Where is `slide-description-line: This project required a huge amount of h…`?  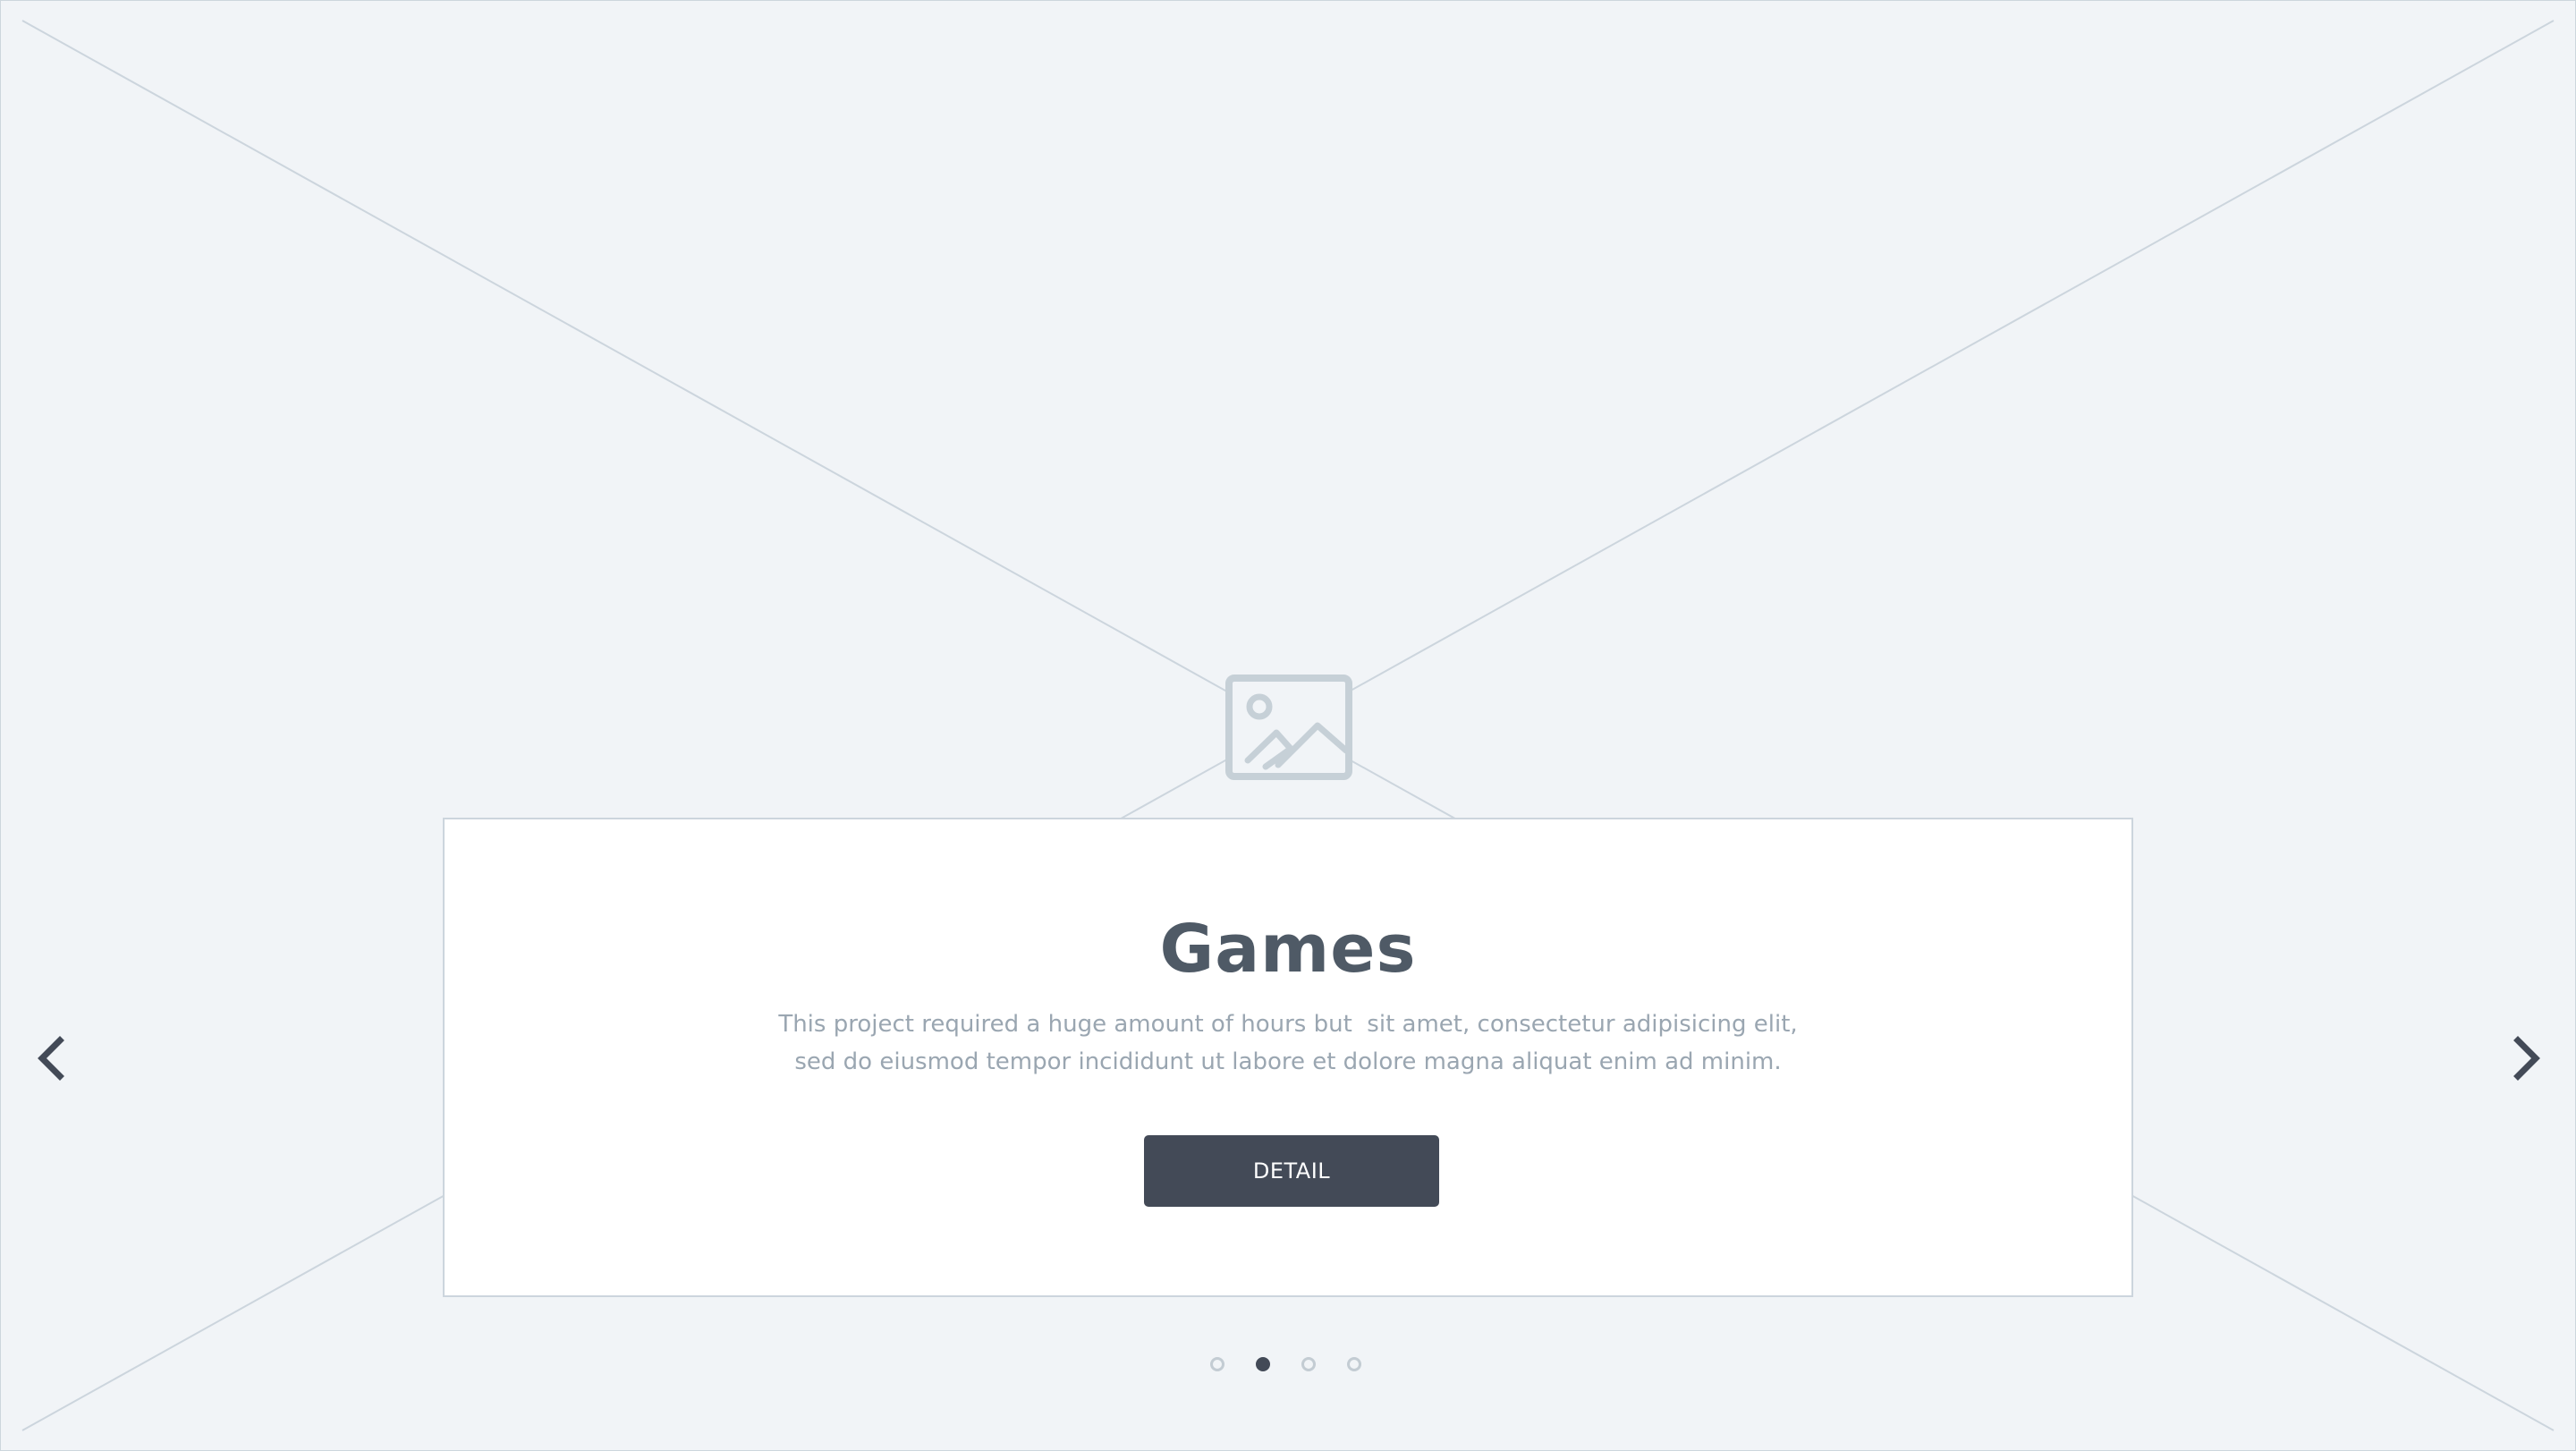 slide-description-line: This project required a huge amount of h… is located at coordinates (1288, 1024).